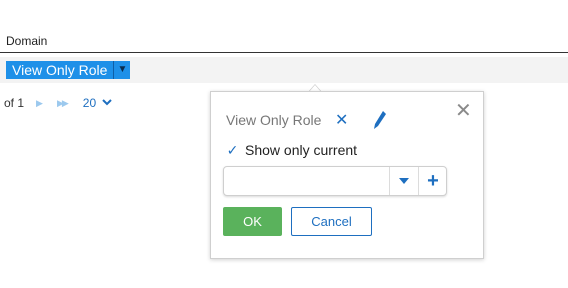 The image size is (568, 288). What do you see at coordinates (331, 221) in the screenshot?
I see `cancel-button: Cancel` at bounding box center [331, 221].